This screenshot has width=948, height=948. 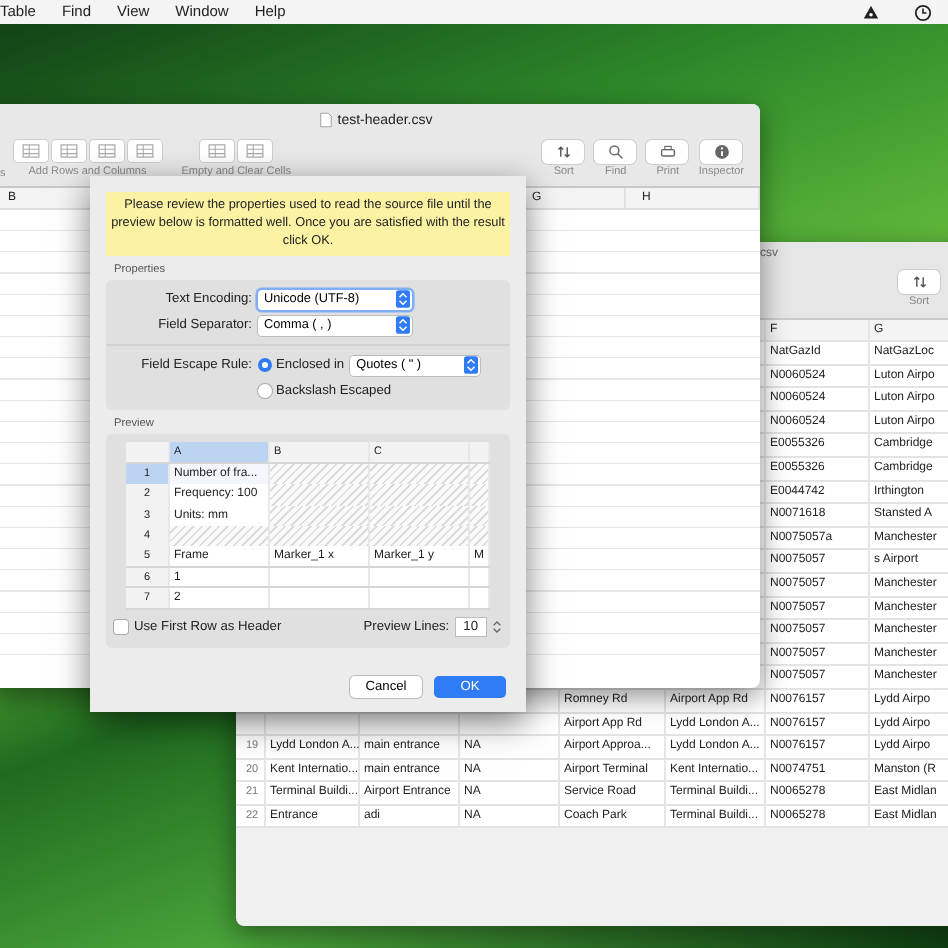 I want to click on info-icon, so click(x=721, y=152).